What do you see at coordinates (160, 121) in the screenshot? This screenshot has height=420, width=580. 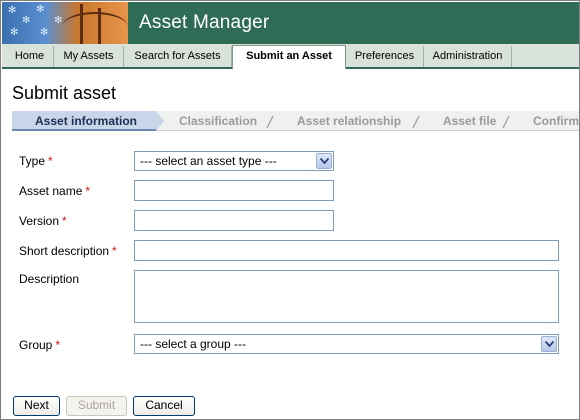 I see `active-step-arrow` at bounding box center [160, 121].